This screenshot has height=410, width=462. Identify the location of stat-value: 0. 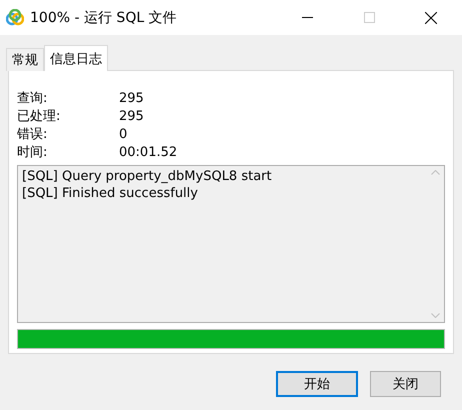
(123, 134).